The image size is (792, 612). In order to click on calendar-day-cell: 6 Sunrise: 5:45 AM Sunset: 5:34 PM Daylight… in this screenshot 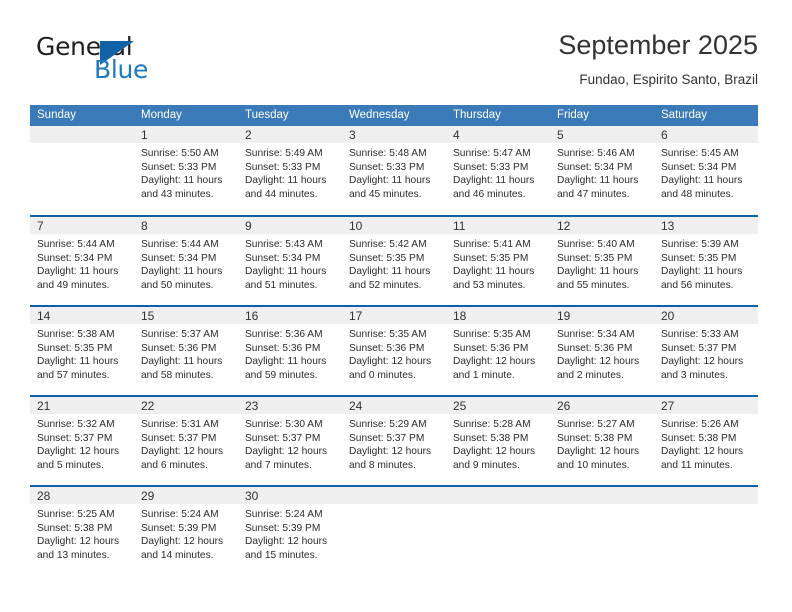, I will do `click(706, 171)`.